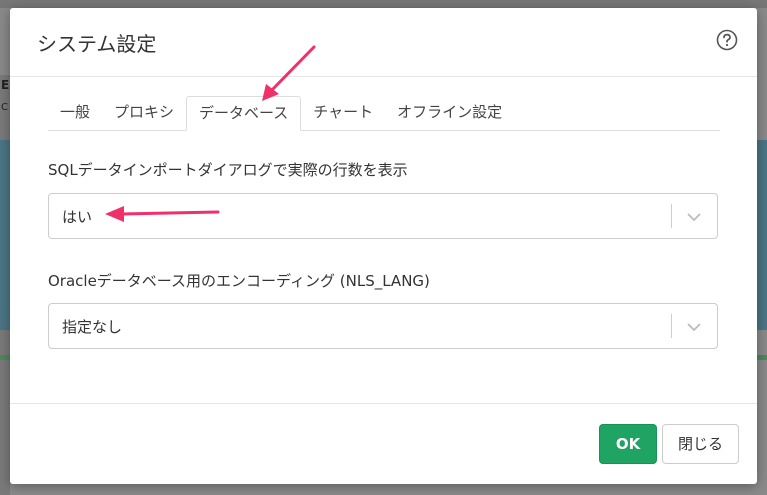 Image resolution: width=767 pixels, height=495 pixels. What do you see at coordinates (700, 444) in the screenshot?
I see `close-button: 閉じる` at bounding box center [700, 444].